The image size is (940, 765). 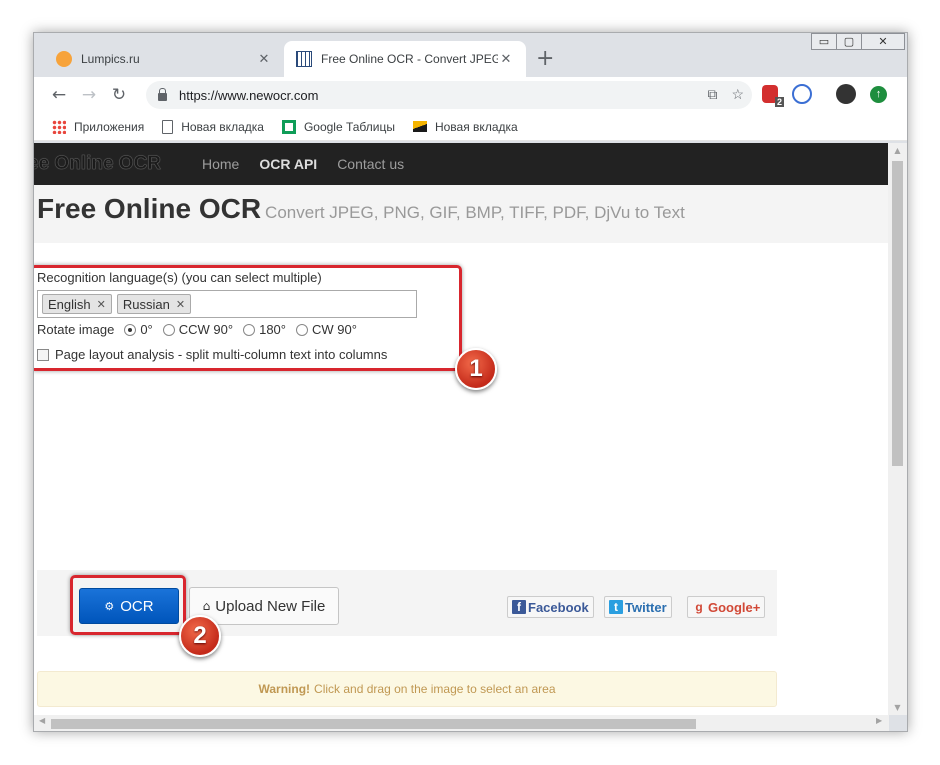 What do you see at coordinates (878, 94) in the screenshot?
I see `update-icon: ↑` at bounding box center [878, 94].